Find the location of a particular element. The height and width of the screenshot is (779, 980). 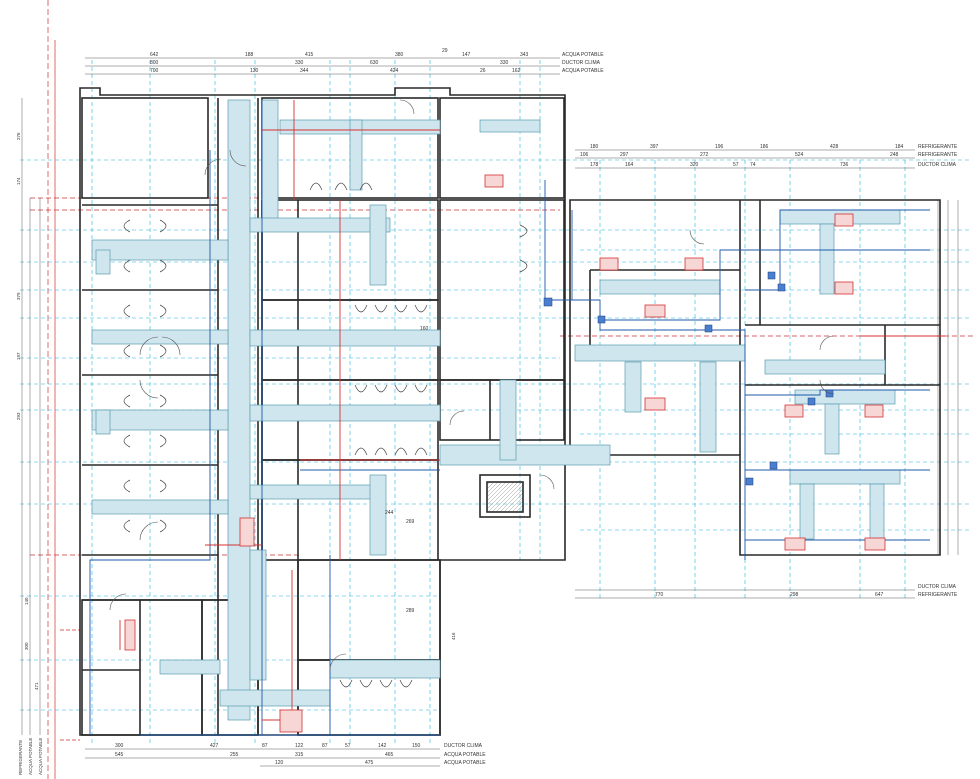

dim-left-5: 293 is located at coordinates (18, 416).